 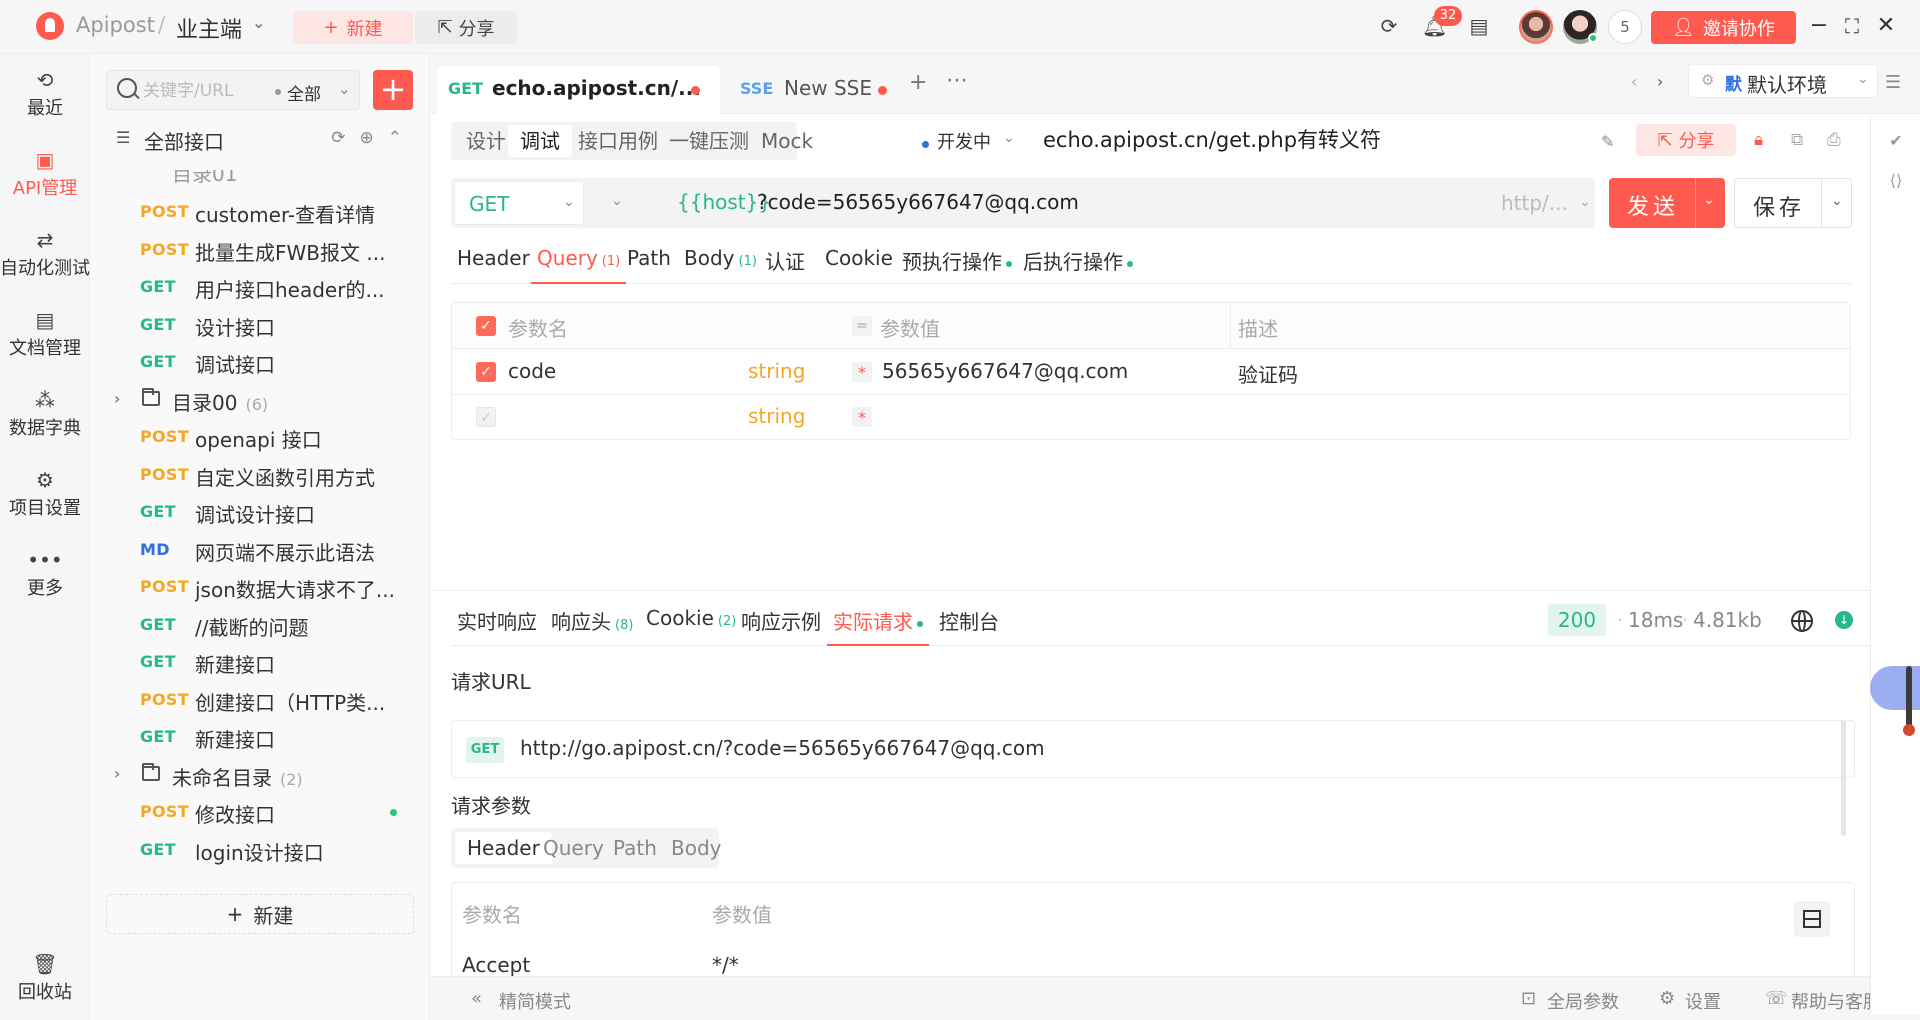 I want to click on scope-select: 全部, so click(x=304, y=92).